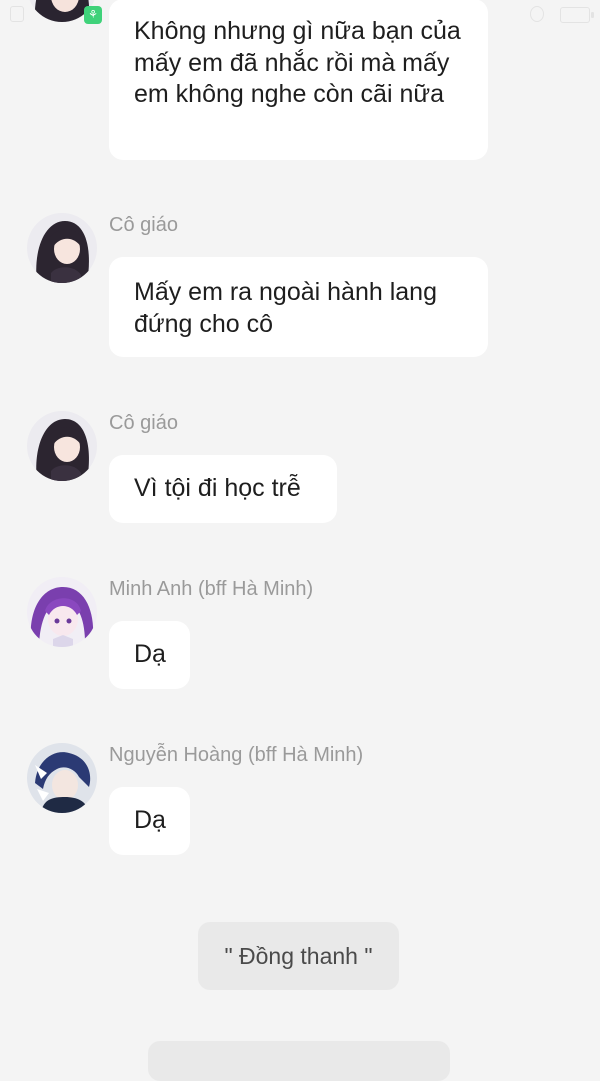 This screenshot has width=600, height=1081. I want to click on sender-name: Nguyễn Hoàng (bff Hà Minh), so click(236, 755).